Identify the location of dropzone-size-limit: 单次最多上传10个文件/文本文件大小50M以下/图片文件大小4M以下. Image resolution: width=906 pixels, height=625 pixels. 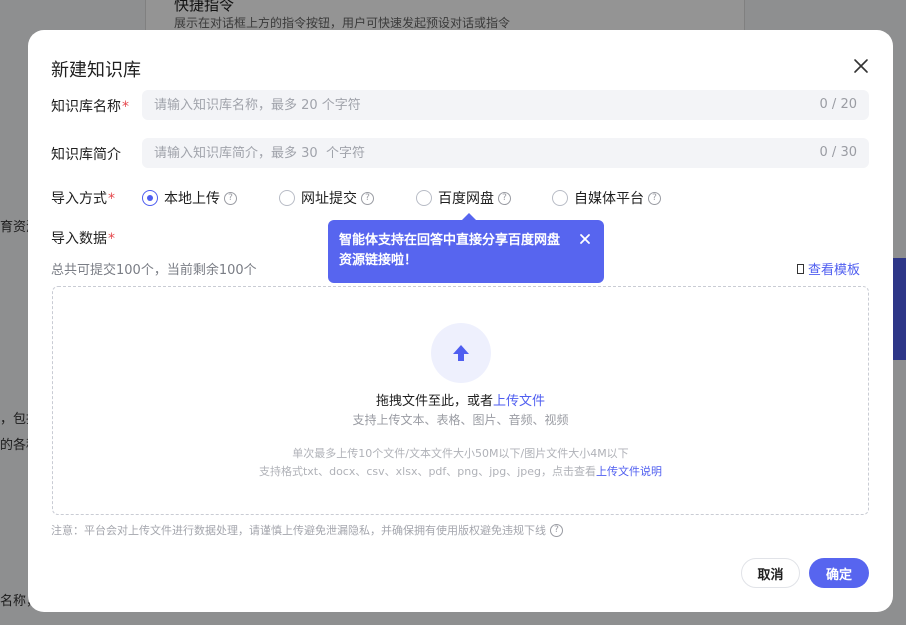
(460, 453).